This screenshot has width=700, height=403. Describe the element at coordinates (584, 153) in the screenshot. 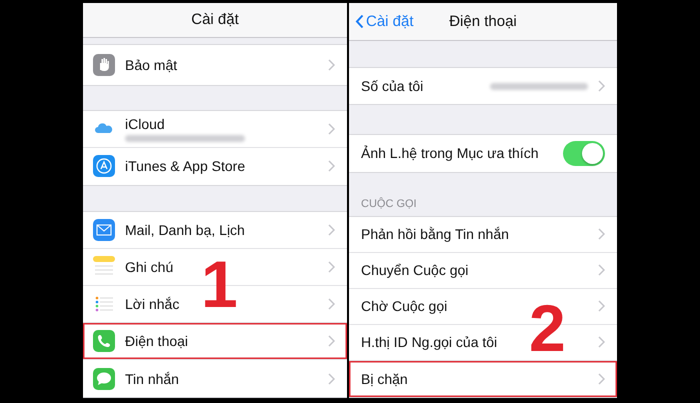

I see `toggle-switch` at that location.